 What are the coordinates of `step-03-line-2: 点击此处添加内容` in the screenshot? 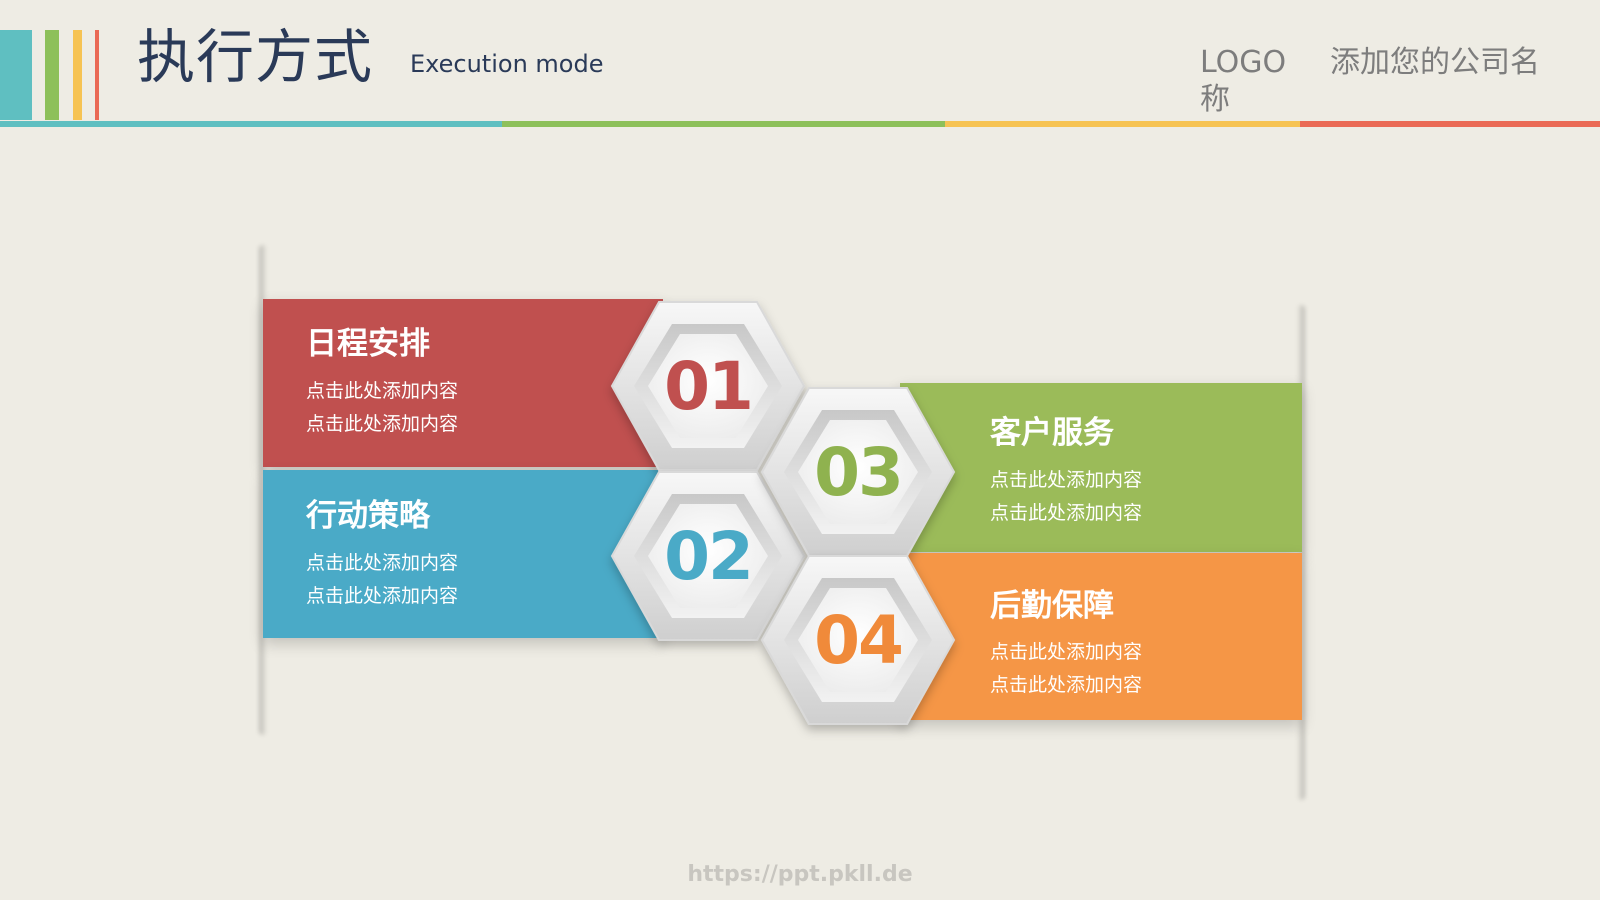 It's located at (1066, 513).